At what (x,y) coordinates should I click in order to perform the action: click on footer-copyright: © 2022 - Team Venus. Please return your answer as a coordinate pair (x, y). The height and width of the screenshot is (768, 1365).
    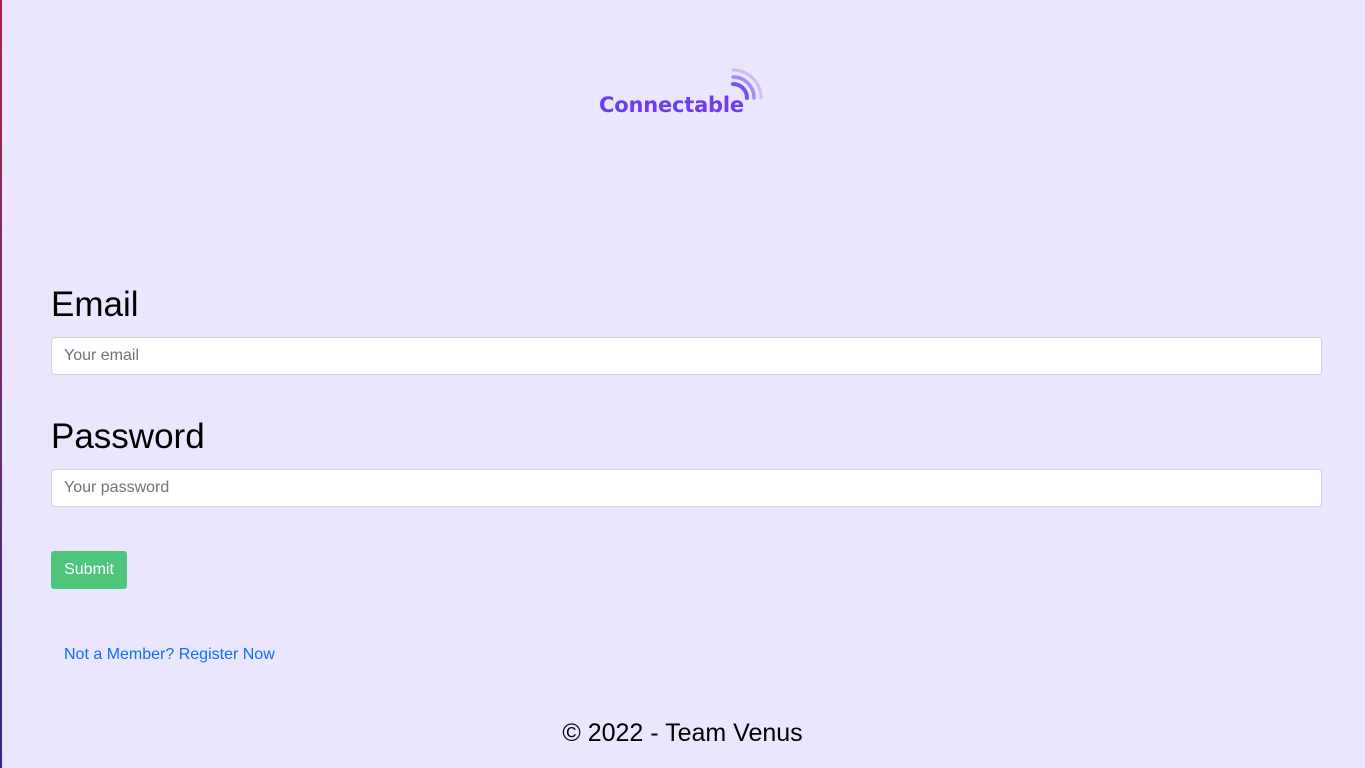
    Looking at the image, I should click on (682, 733).